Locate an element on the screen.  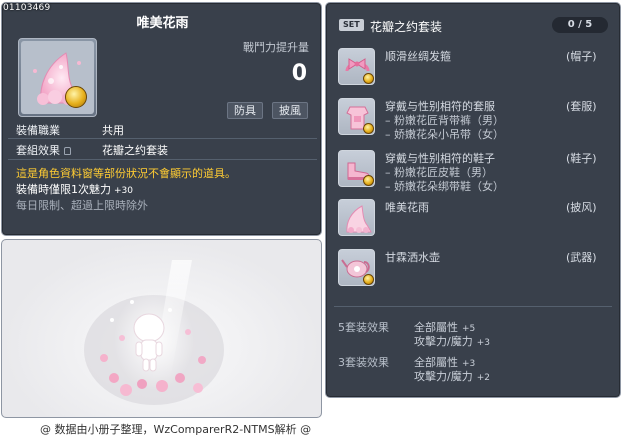
piece-slot: (武器) is located at coordinates (581, 257).